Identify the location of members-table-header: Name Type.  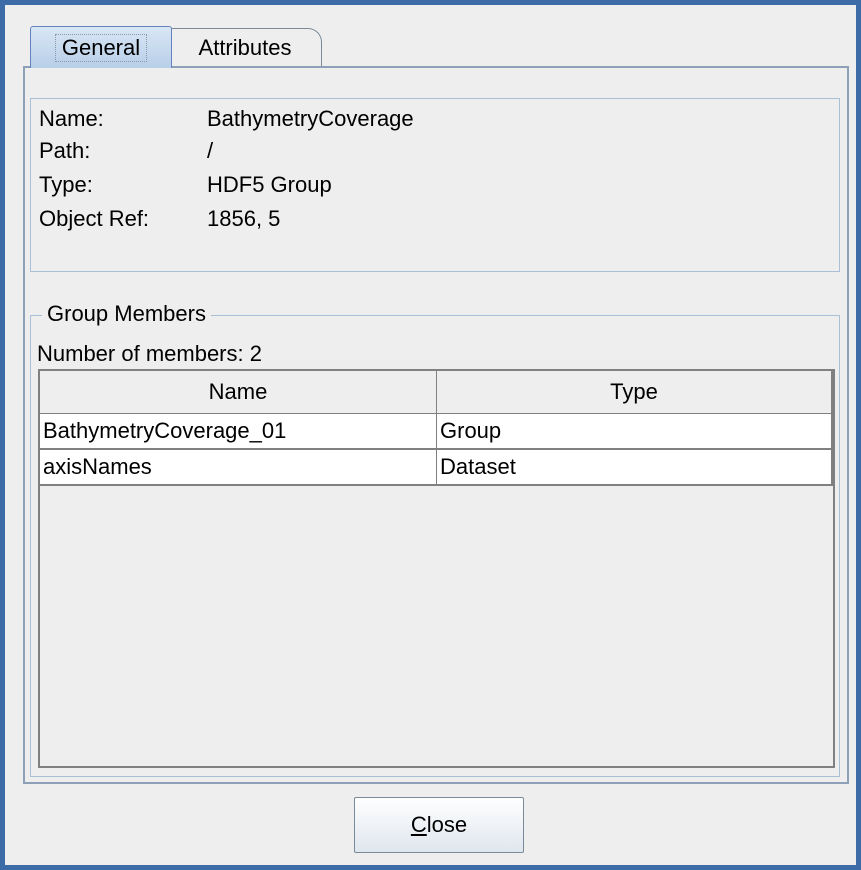
(436, 392).